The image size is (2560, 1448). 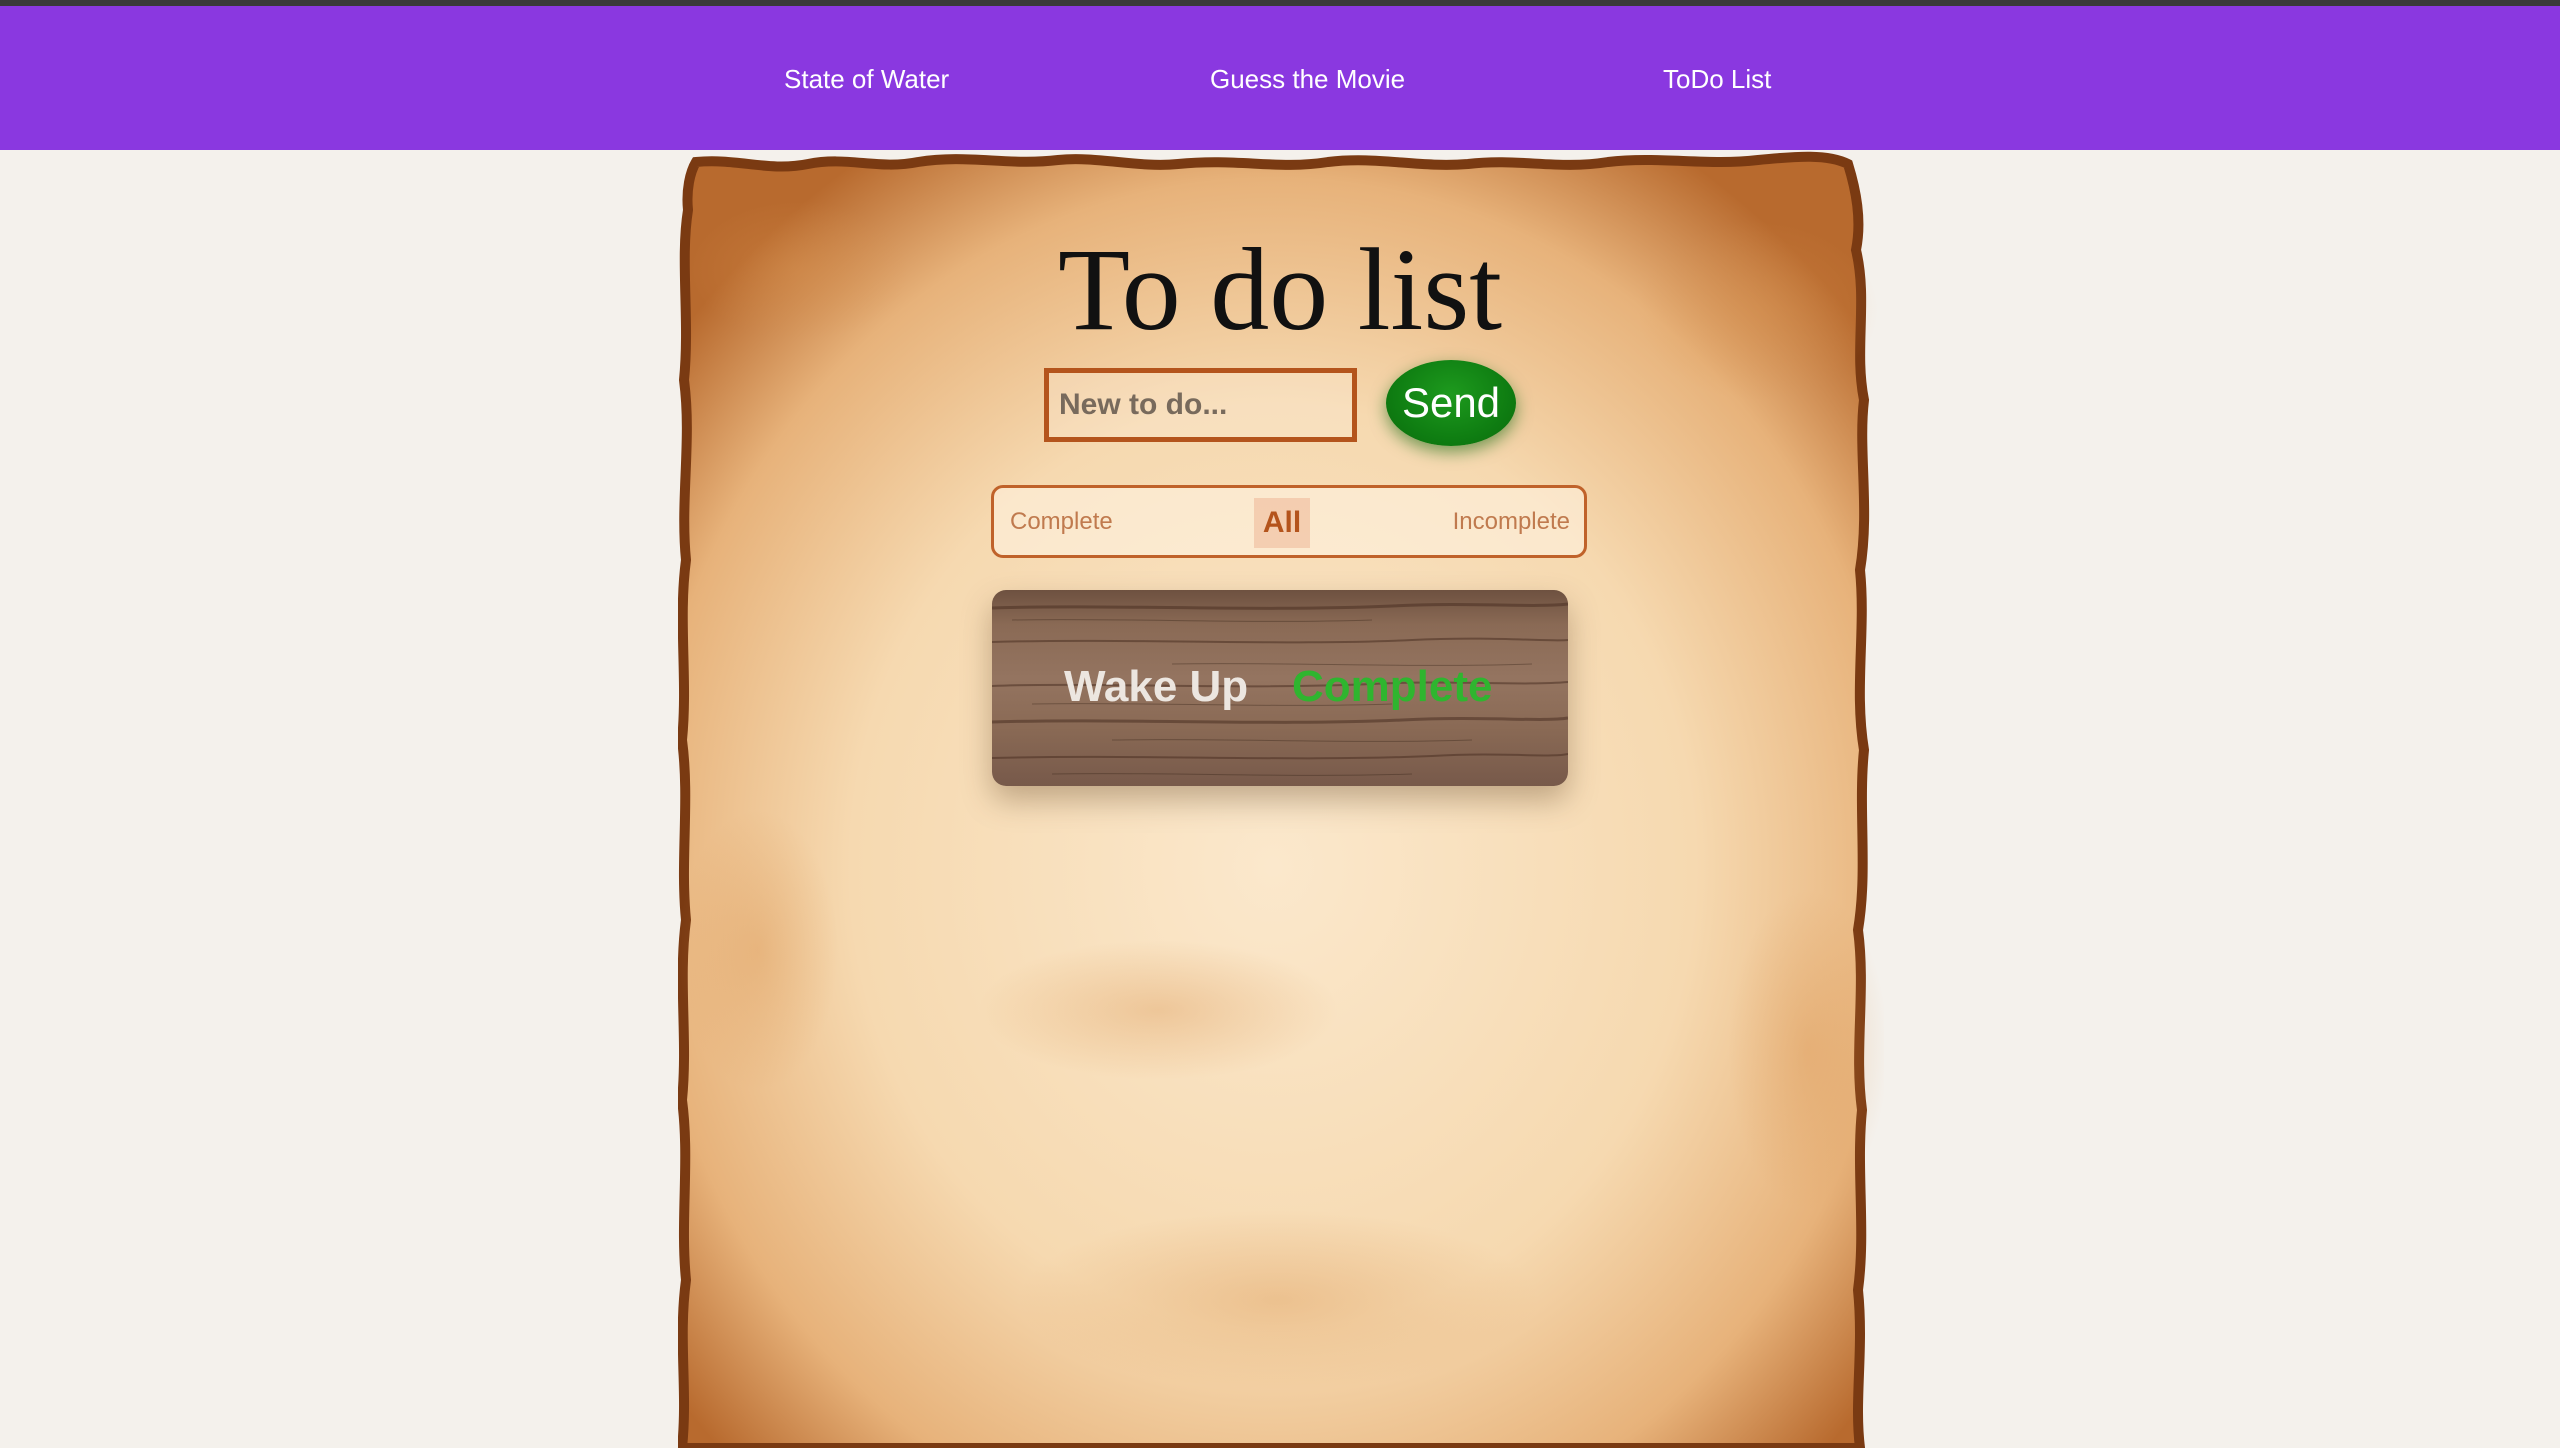 I want to click on nav-link-guess-the-movie: Guess the Movie, so click(x=1307, y=79).